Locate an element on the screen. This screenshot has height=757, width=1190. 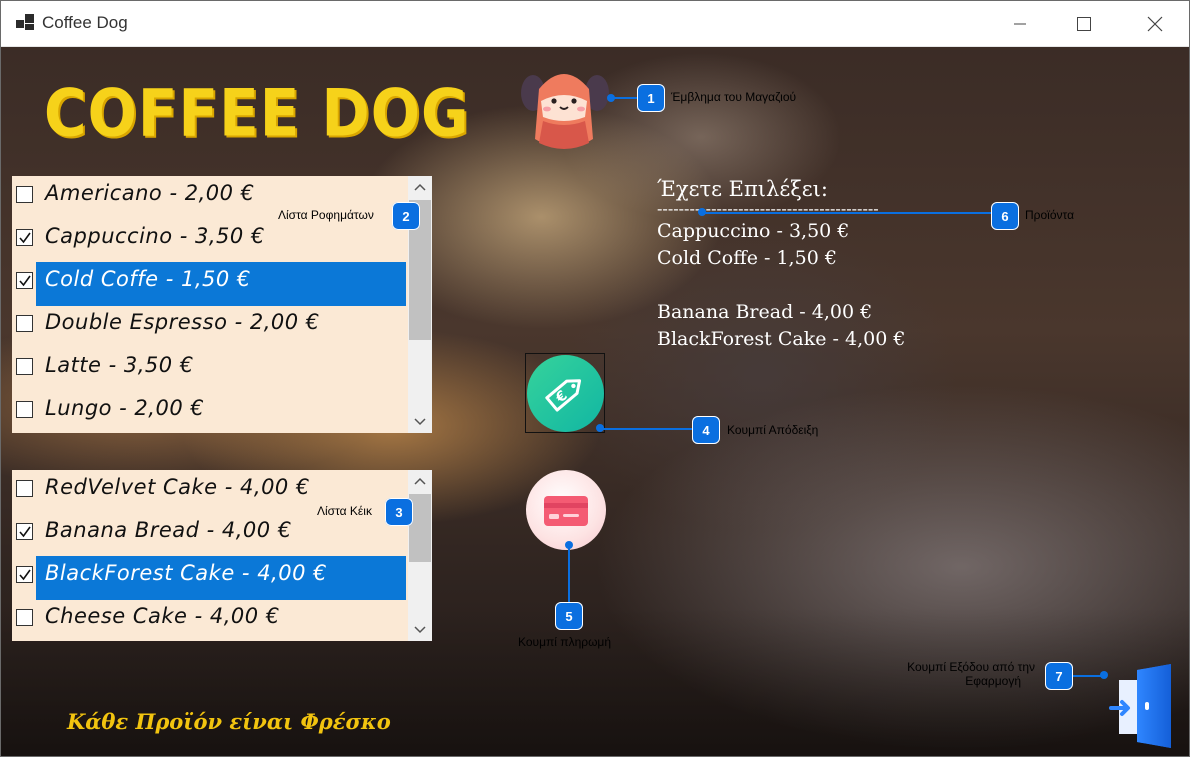
annotation-label-7: Κουμπί Εξόδου από την Εφαρμογή is located at coordinates (971, 674).